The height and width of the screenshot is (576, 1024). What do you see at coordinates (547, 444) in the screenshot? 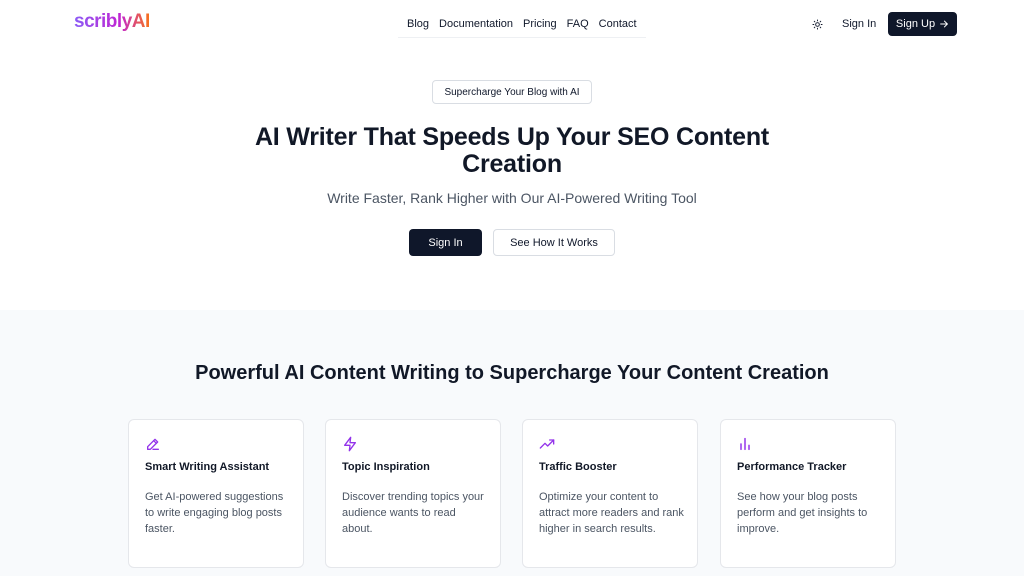
I see `trending-up-icon` at bounding box center [547, 444].